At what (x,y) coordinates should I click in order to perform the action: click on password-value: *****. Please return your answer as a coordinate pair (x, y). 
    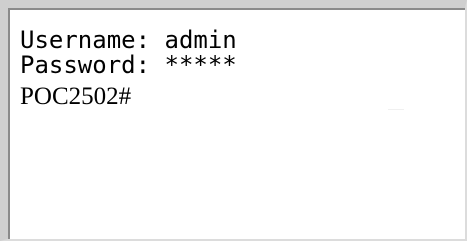
    Looking at the image, I should click on (200, 65).